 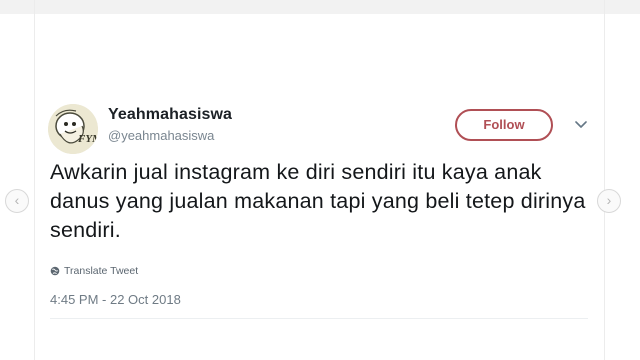 I want to click on chevron-down-icon, so click(x=581, y=124).